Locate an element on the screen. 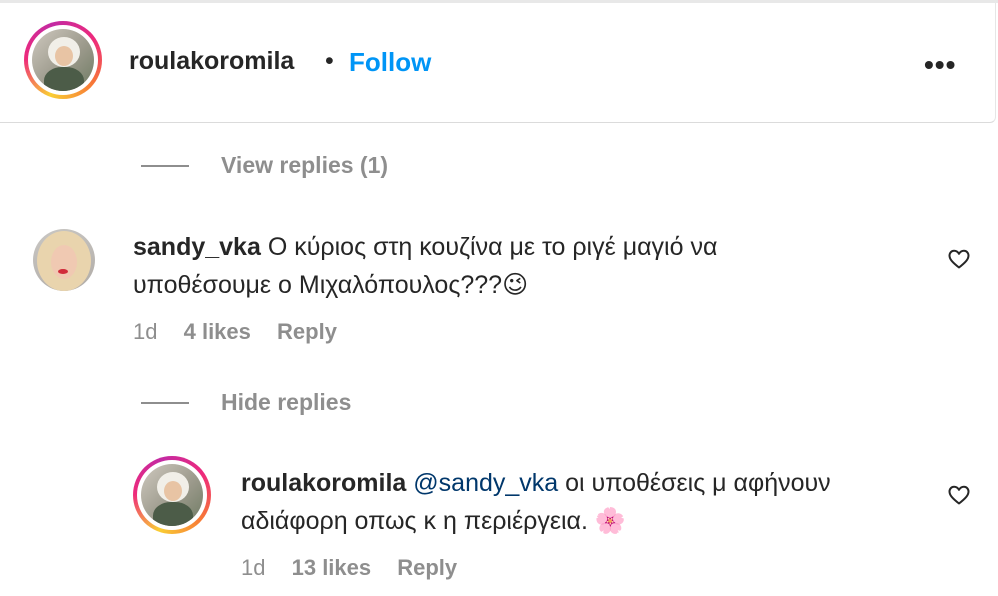 This screenshot has width=998, height=596. comment-likes: 4 likes is located at coordinates (217, 331).